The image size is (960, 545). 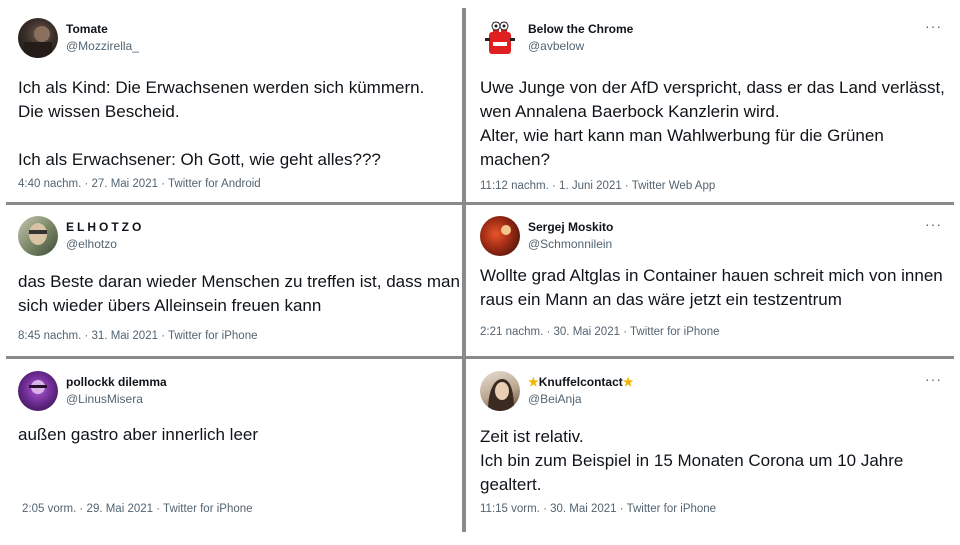 I want to click on display-name: Tomate, so click(x=87, y=29).